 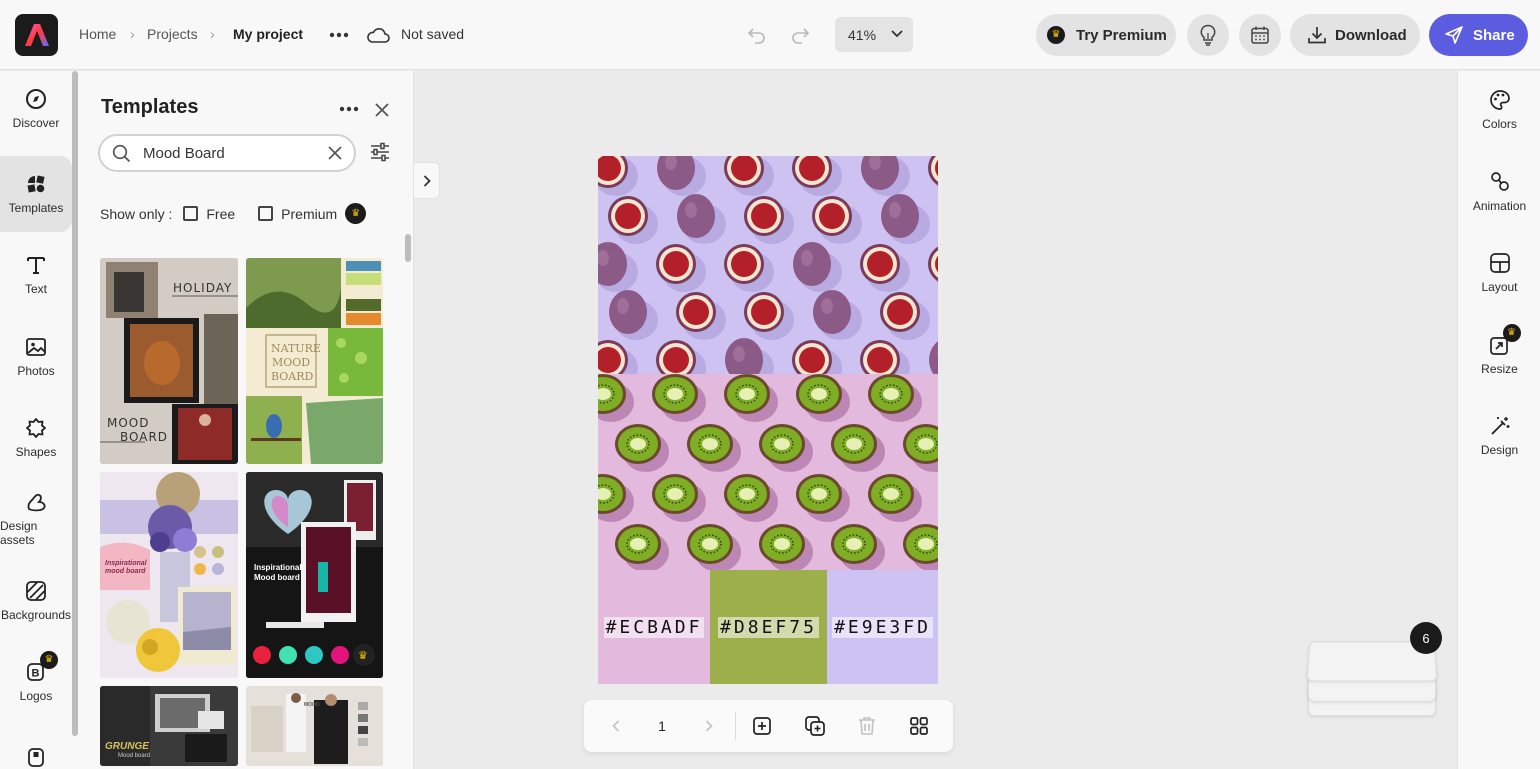 I want to click on kiwi-pattern-image, so click(x=768, y=473).